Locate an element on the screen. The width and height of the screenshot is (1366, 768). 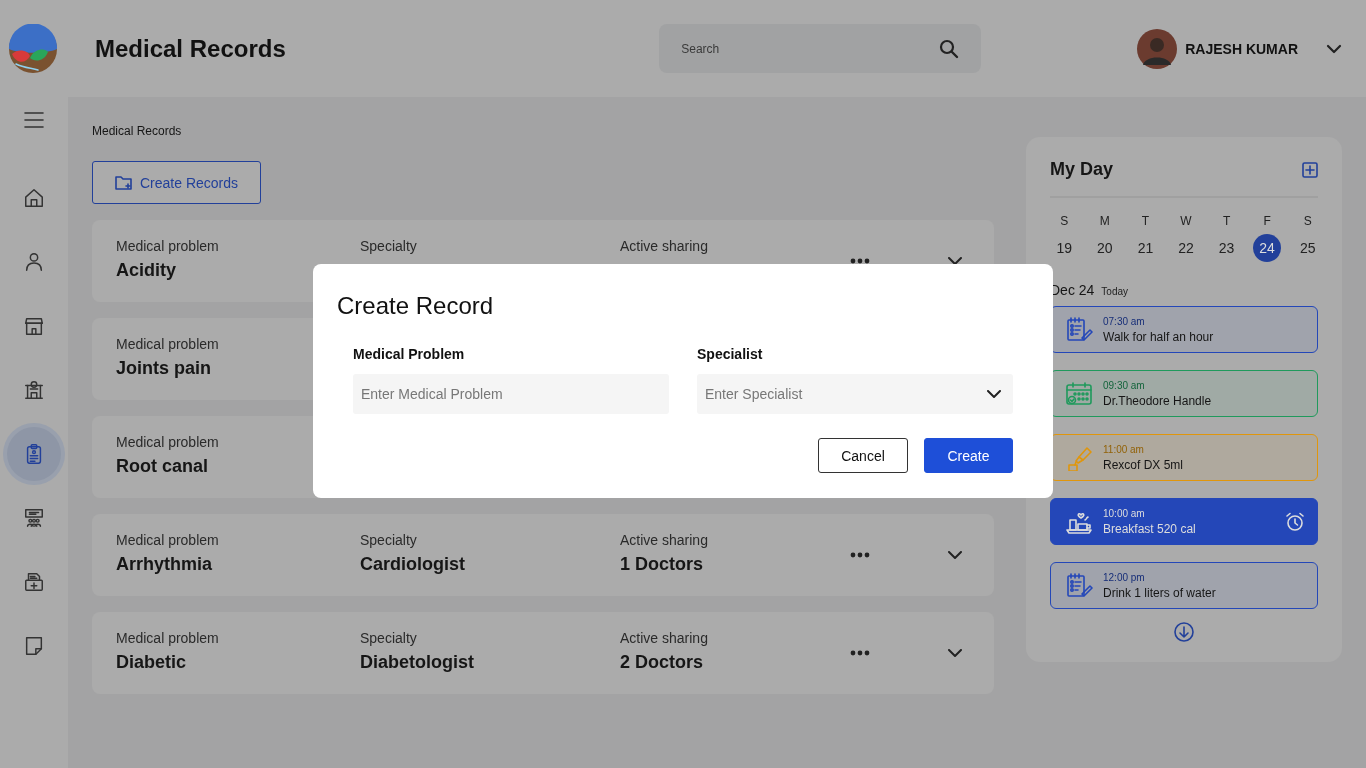
field-label: Medical Problem is located at coordinates (409, 354).